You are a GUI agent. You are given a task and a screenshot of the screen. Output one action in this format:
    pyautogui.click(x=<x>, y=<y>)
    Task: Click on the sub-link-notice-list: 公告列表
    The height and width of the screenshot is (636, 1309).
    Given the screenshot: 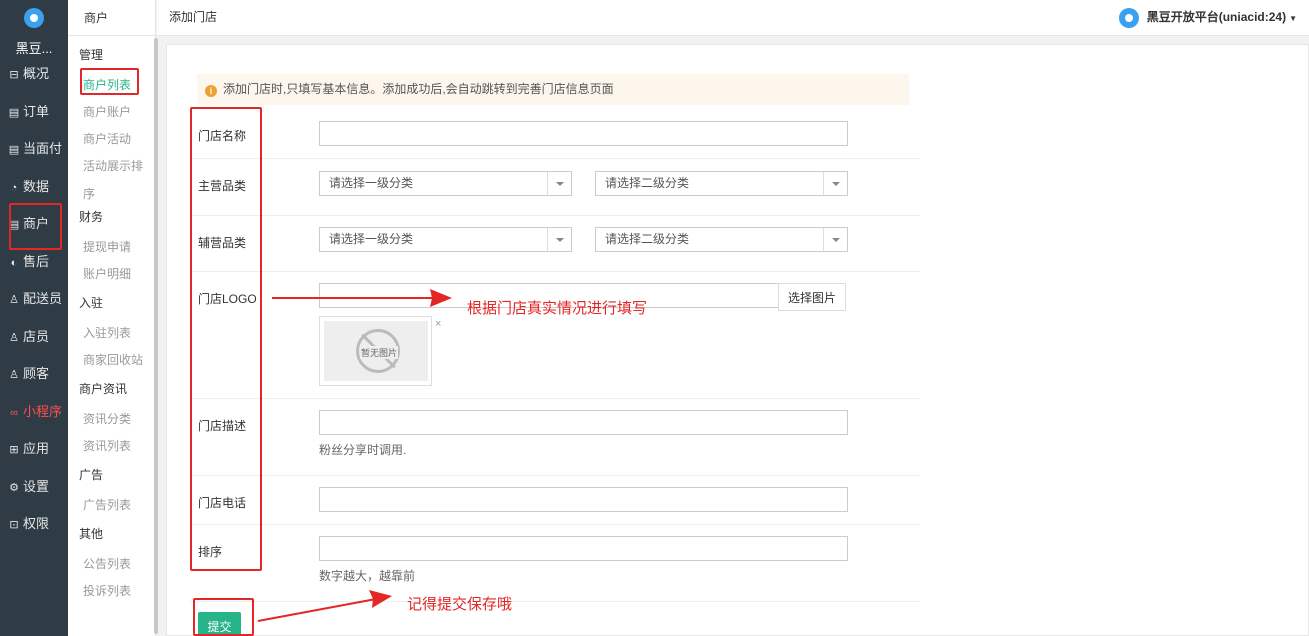 What is the action you would take?
    pyautogui.click(x=107, y=563)
    